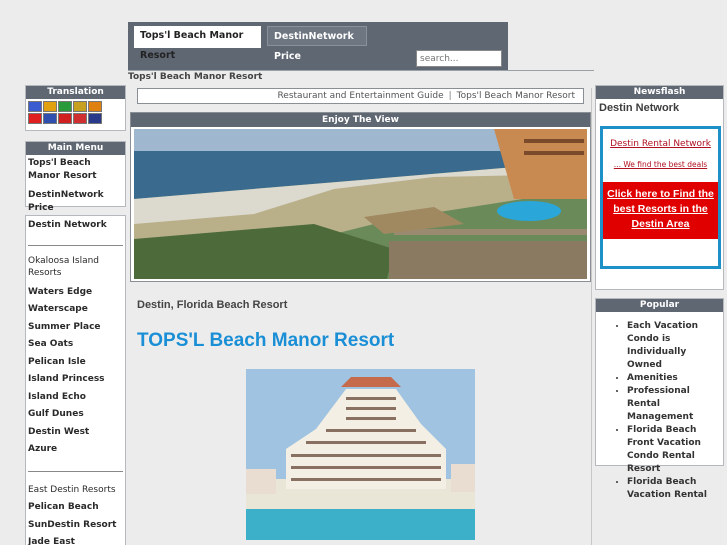 The height and width of the screenshot is (545, 727). What do you see at coordinates (75, 310) in the screenshot?
I see `sidebar-link-waterscape: Waterscape` at bounding box center [75, 310].